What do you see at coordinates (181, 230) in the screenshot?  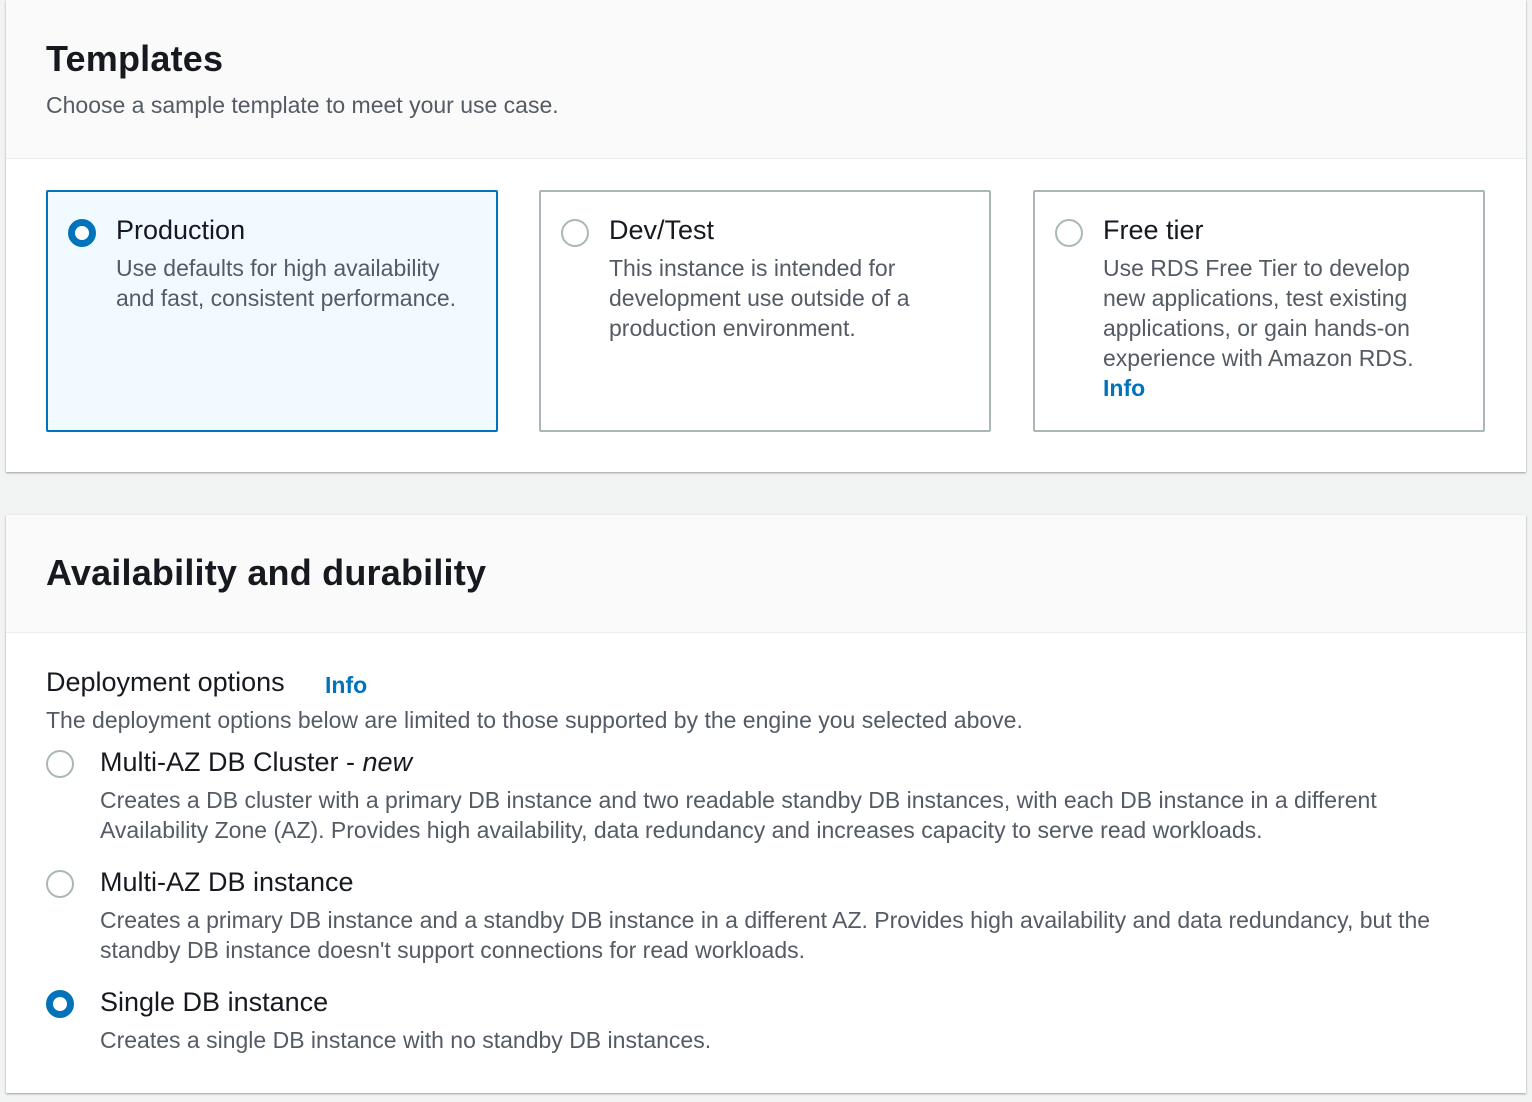 I see `production-title: Production` at bounding box center [181, 230].